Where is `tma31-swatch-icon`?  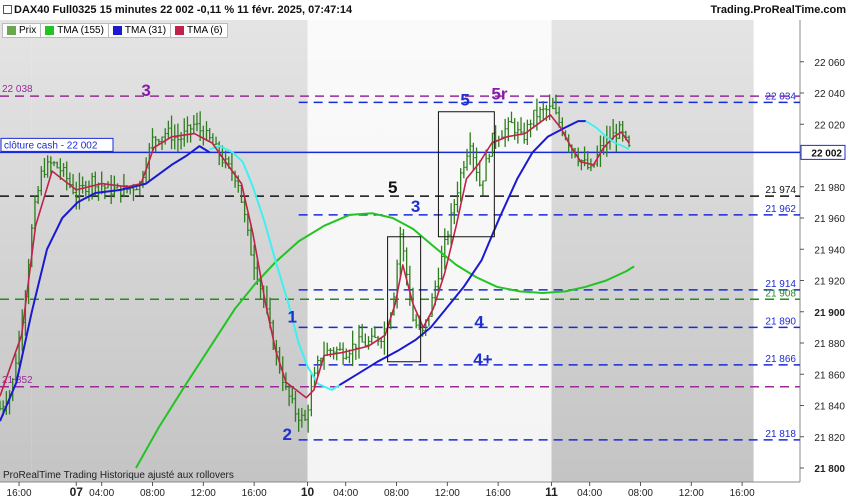
tma31-swatch-icon is located at coordinates (117, 30).